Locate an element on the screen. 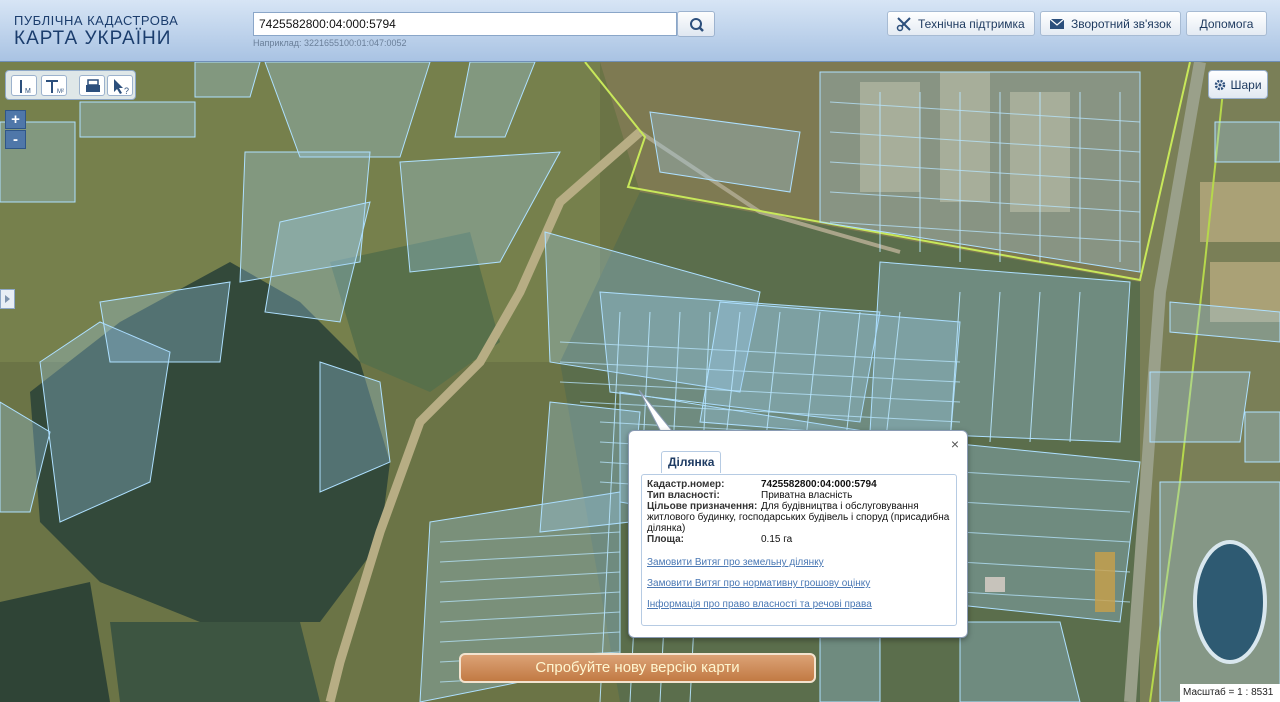 This screenshot has height=702, width=1280. search-hint: Наприклад: 3221655100:01:047:0052 is located at coordinates (330, 43).